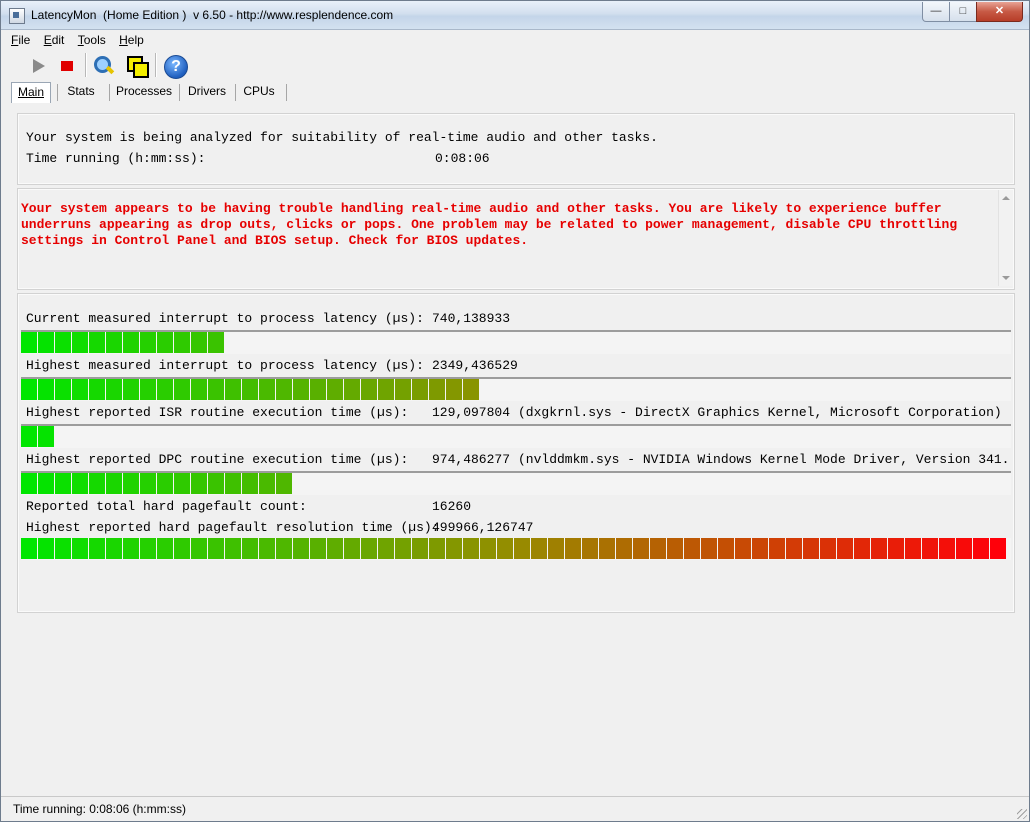 The height and width of the screenshot is (822, 1030). What do you see at coordinates (259, 91) in the screenshot?
I see `tab-cpus: CPUs` at bounding box center [259, 91].